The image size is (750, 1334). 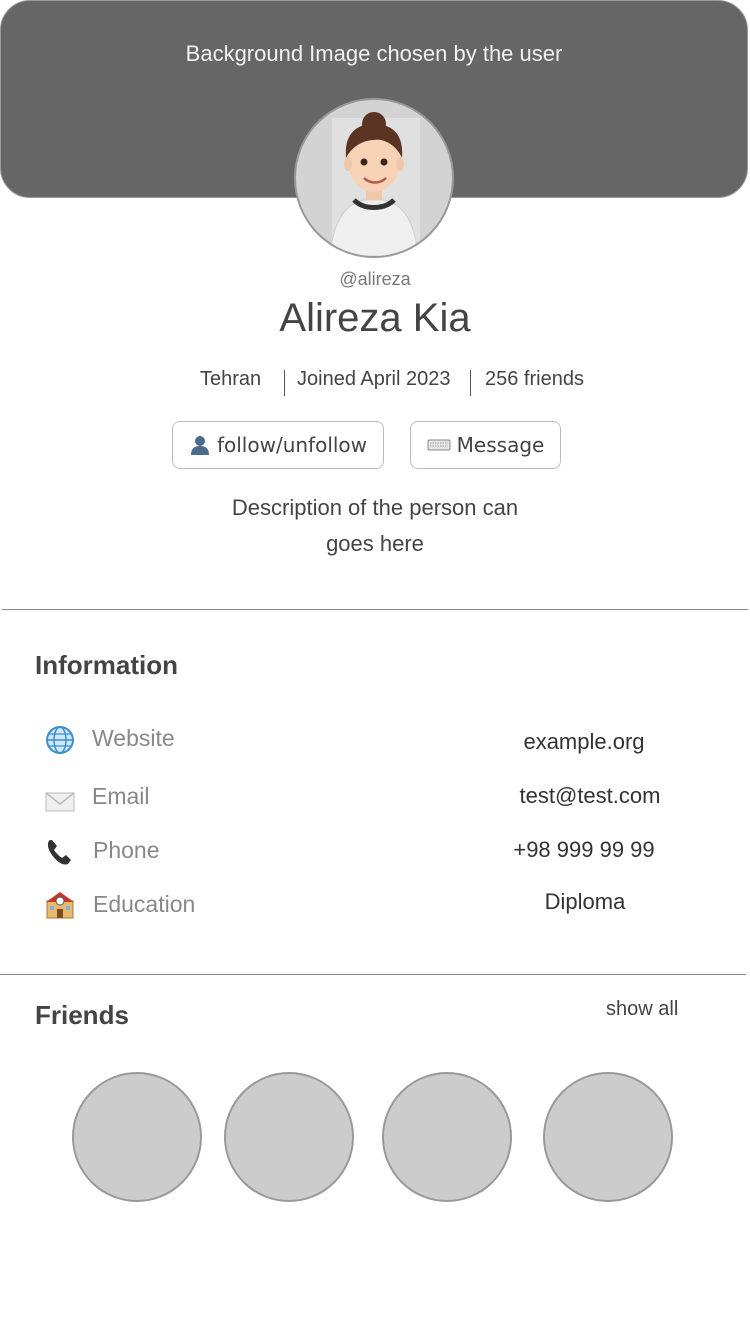 I want to click on follow-button: follow/unfollow, so click(x=278, y=445).